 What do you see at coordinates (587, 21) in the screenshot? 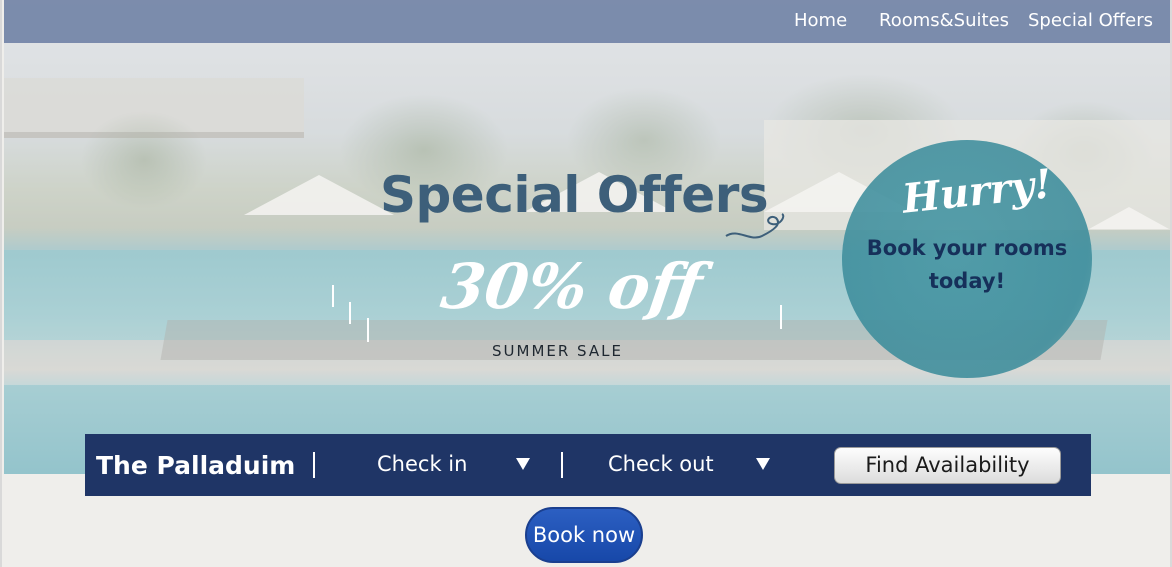
I see `top-navigation: Home Rooms&Suites Special Offers` at bounding box center [587, 21].